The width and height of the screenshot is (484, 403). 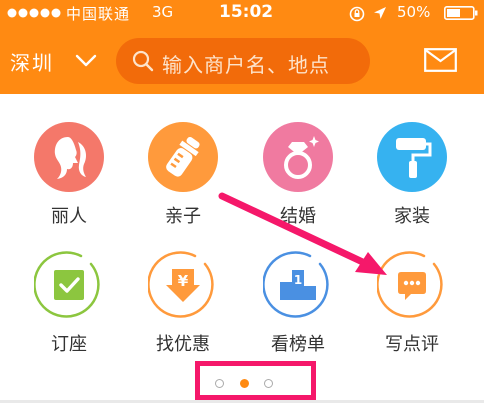 I want to click on paint-roller-icon, so click(x=412, y=157).